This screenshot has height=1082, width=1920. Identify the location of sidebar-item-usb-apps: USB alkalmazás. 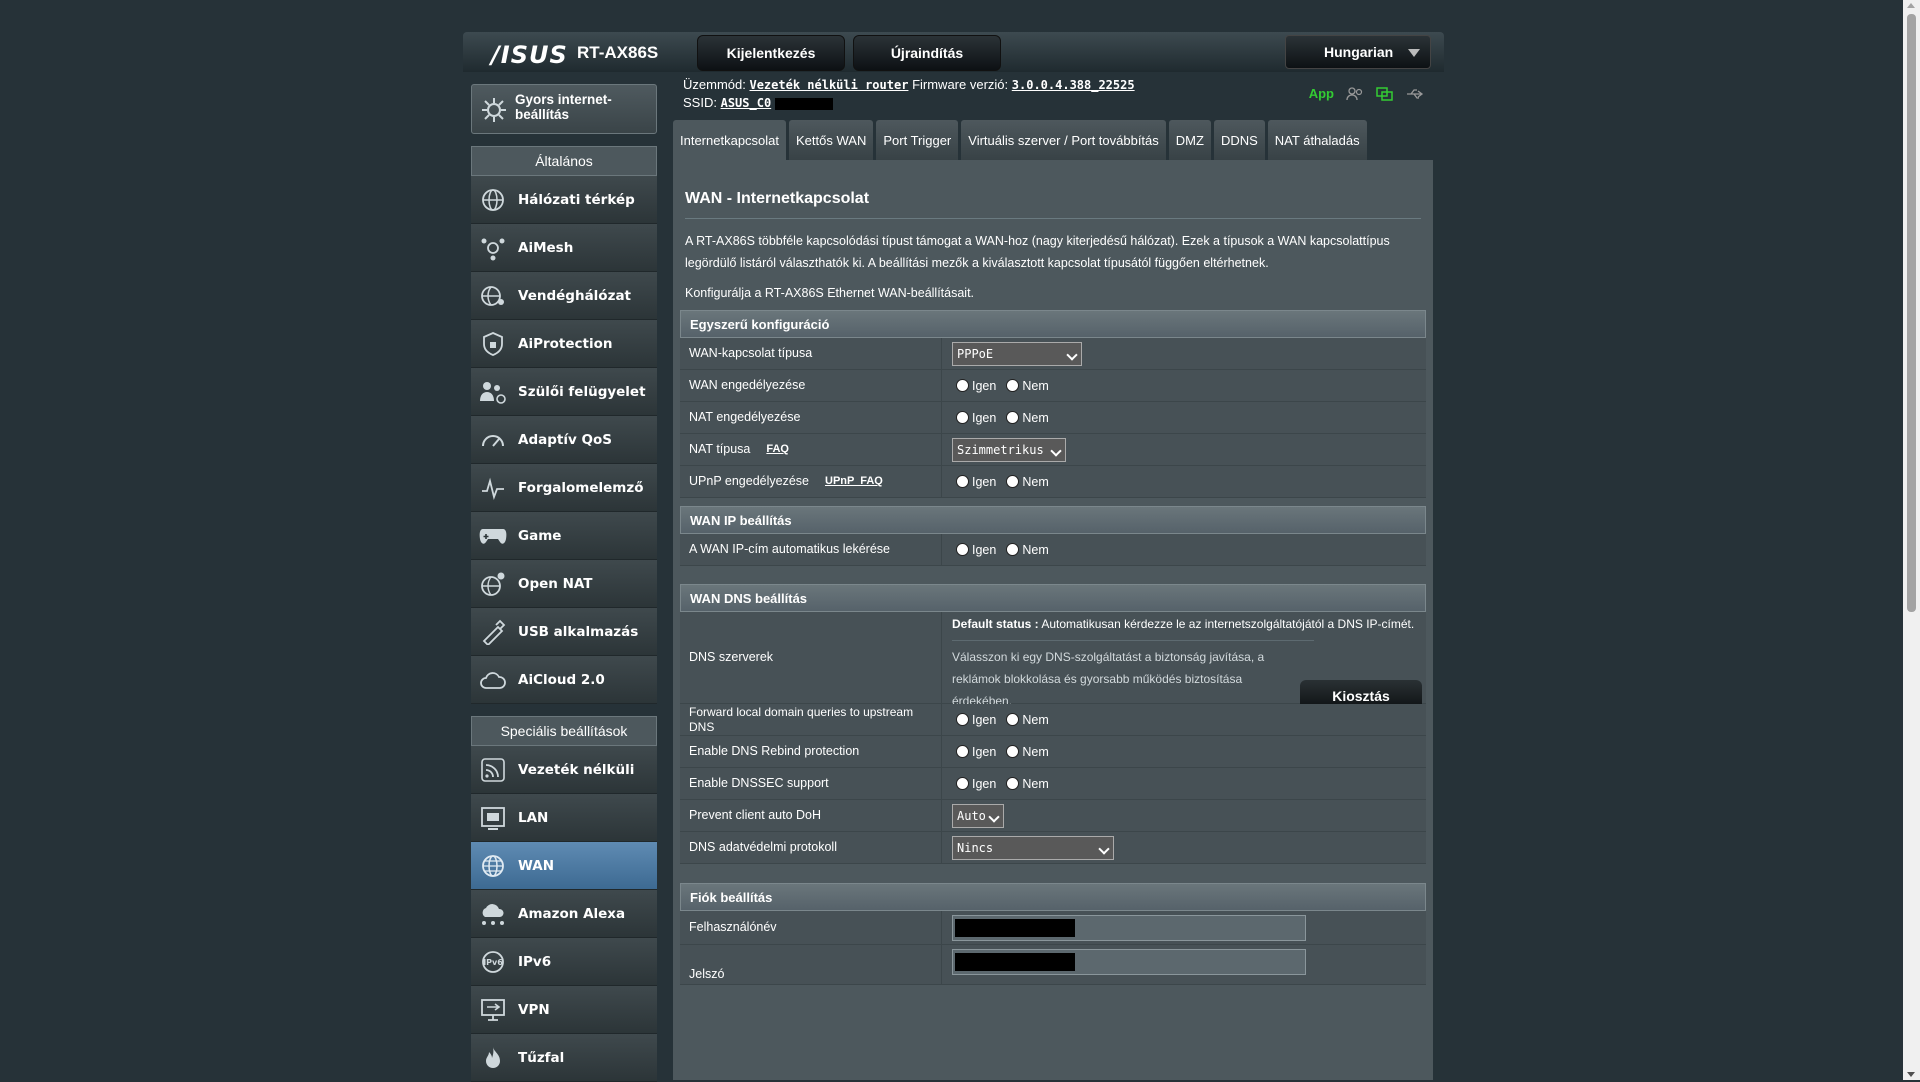
(564, 632).